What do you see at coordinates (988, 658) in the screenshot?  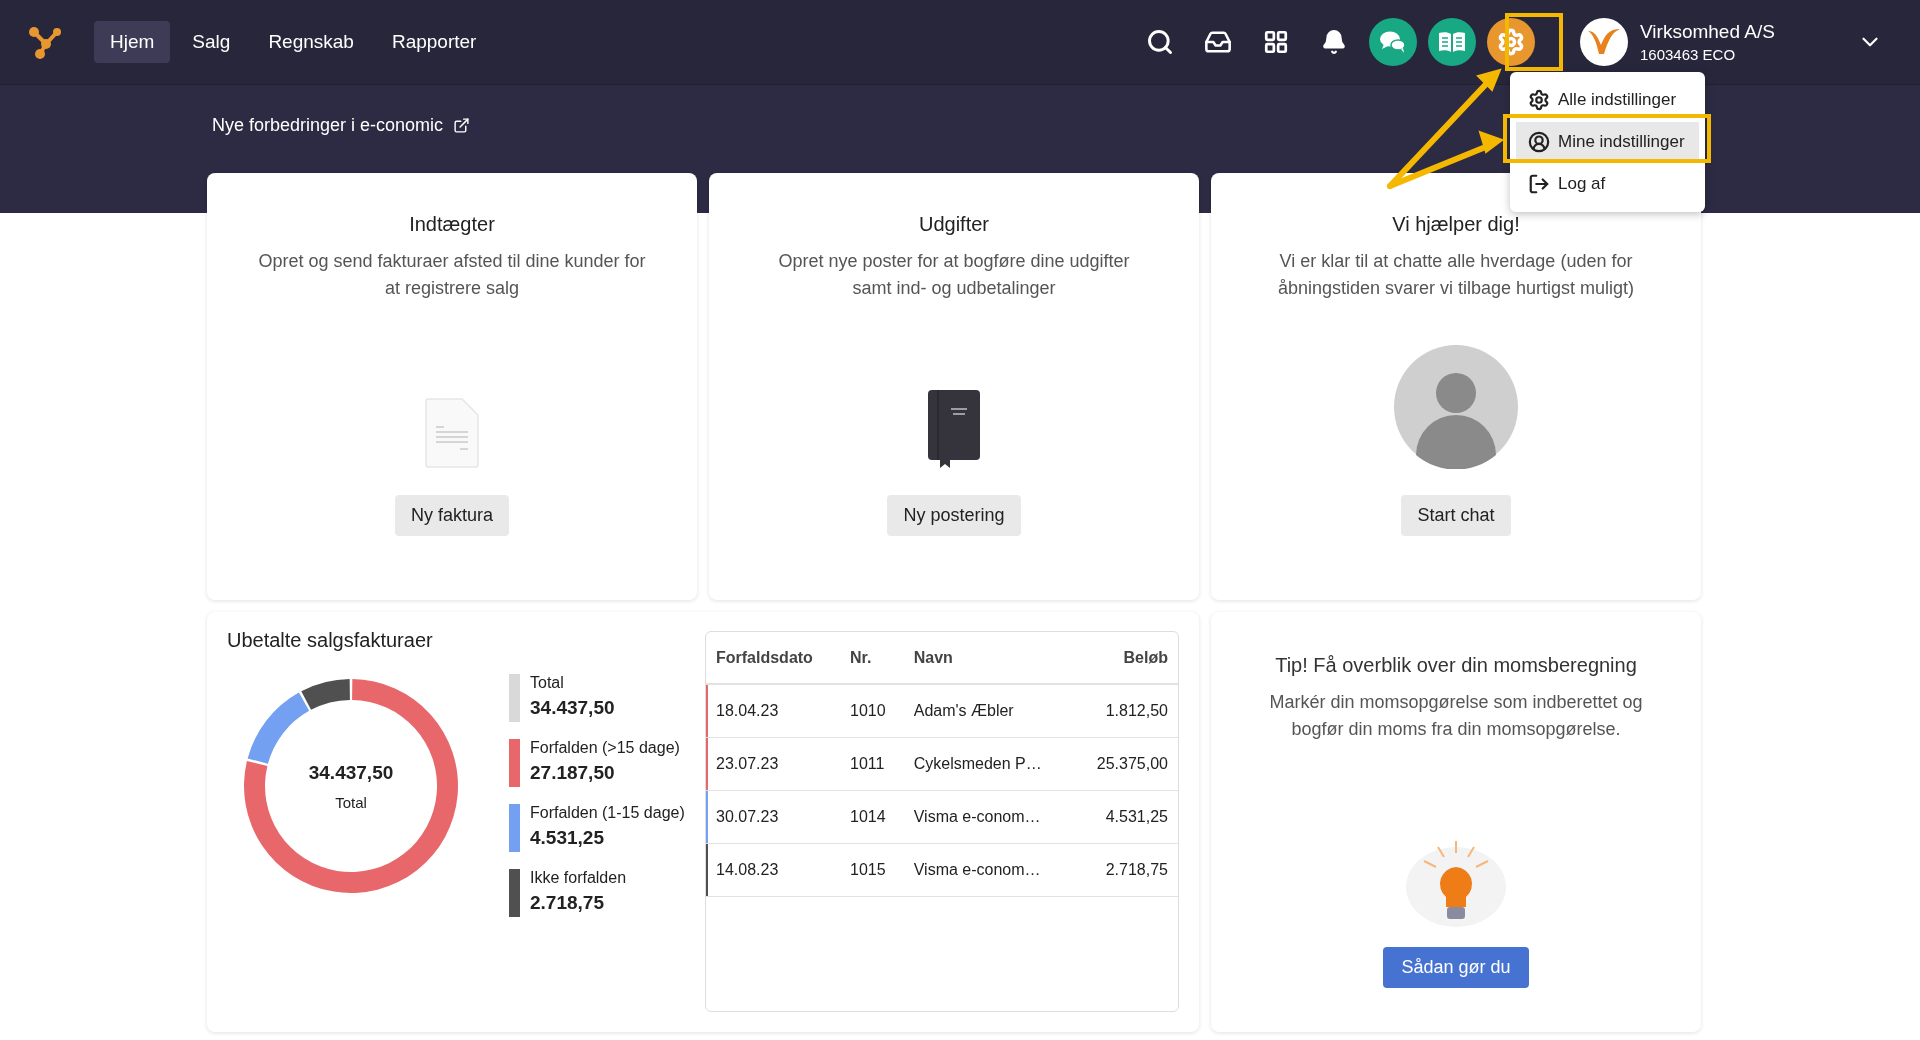 I see `column-header: Navn` at bounding box center [988, 658].